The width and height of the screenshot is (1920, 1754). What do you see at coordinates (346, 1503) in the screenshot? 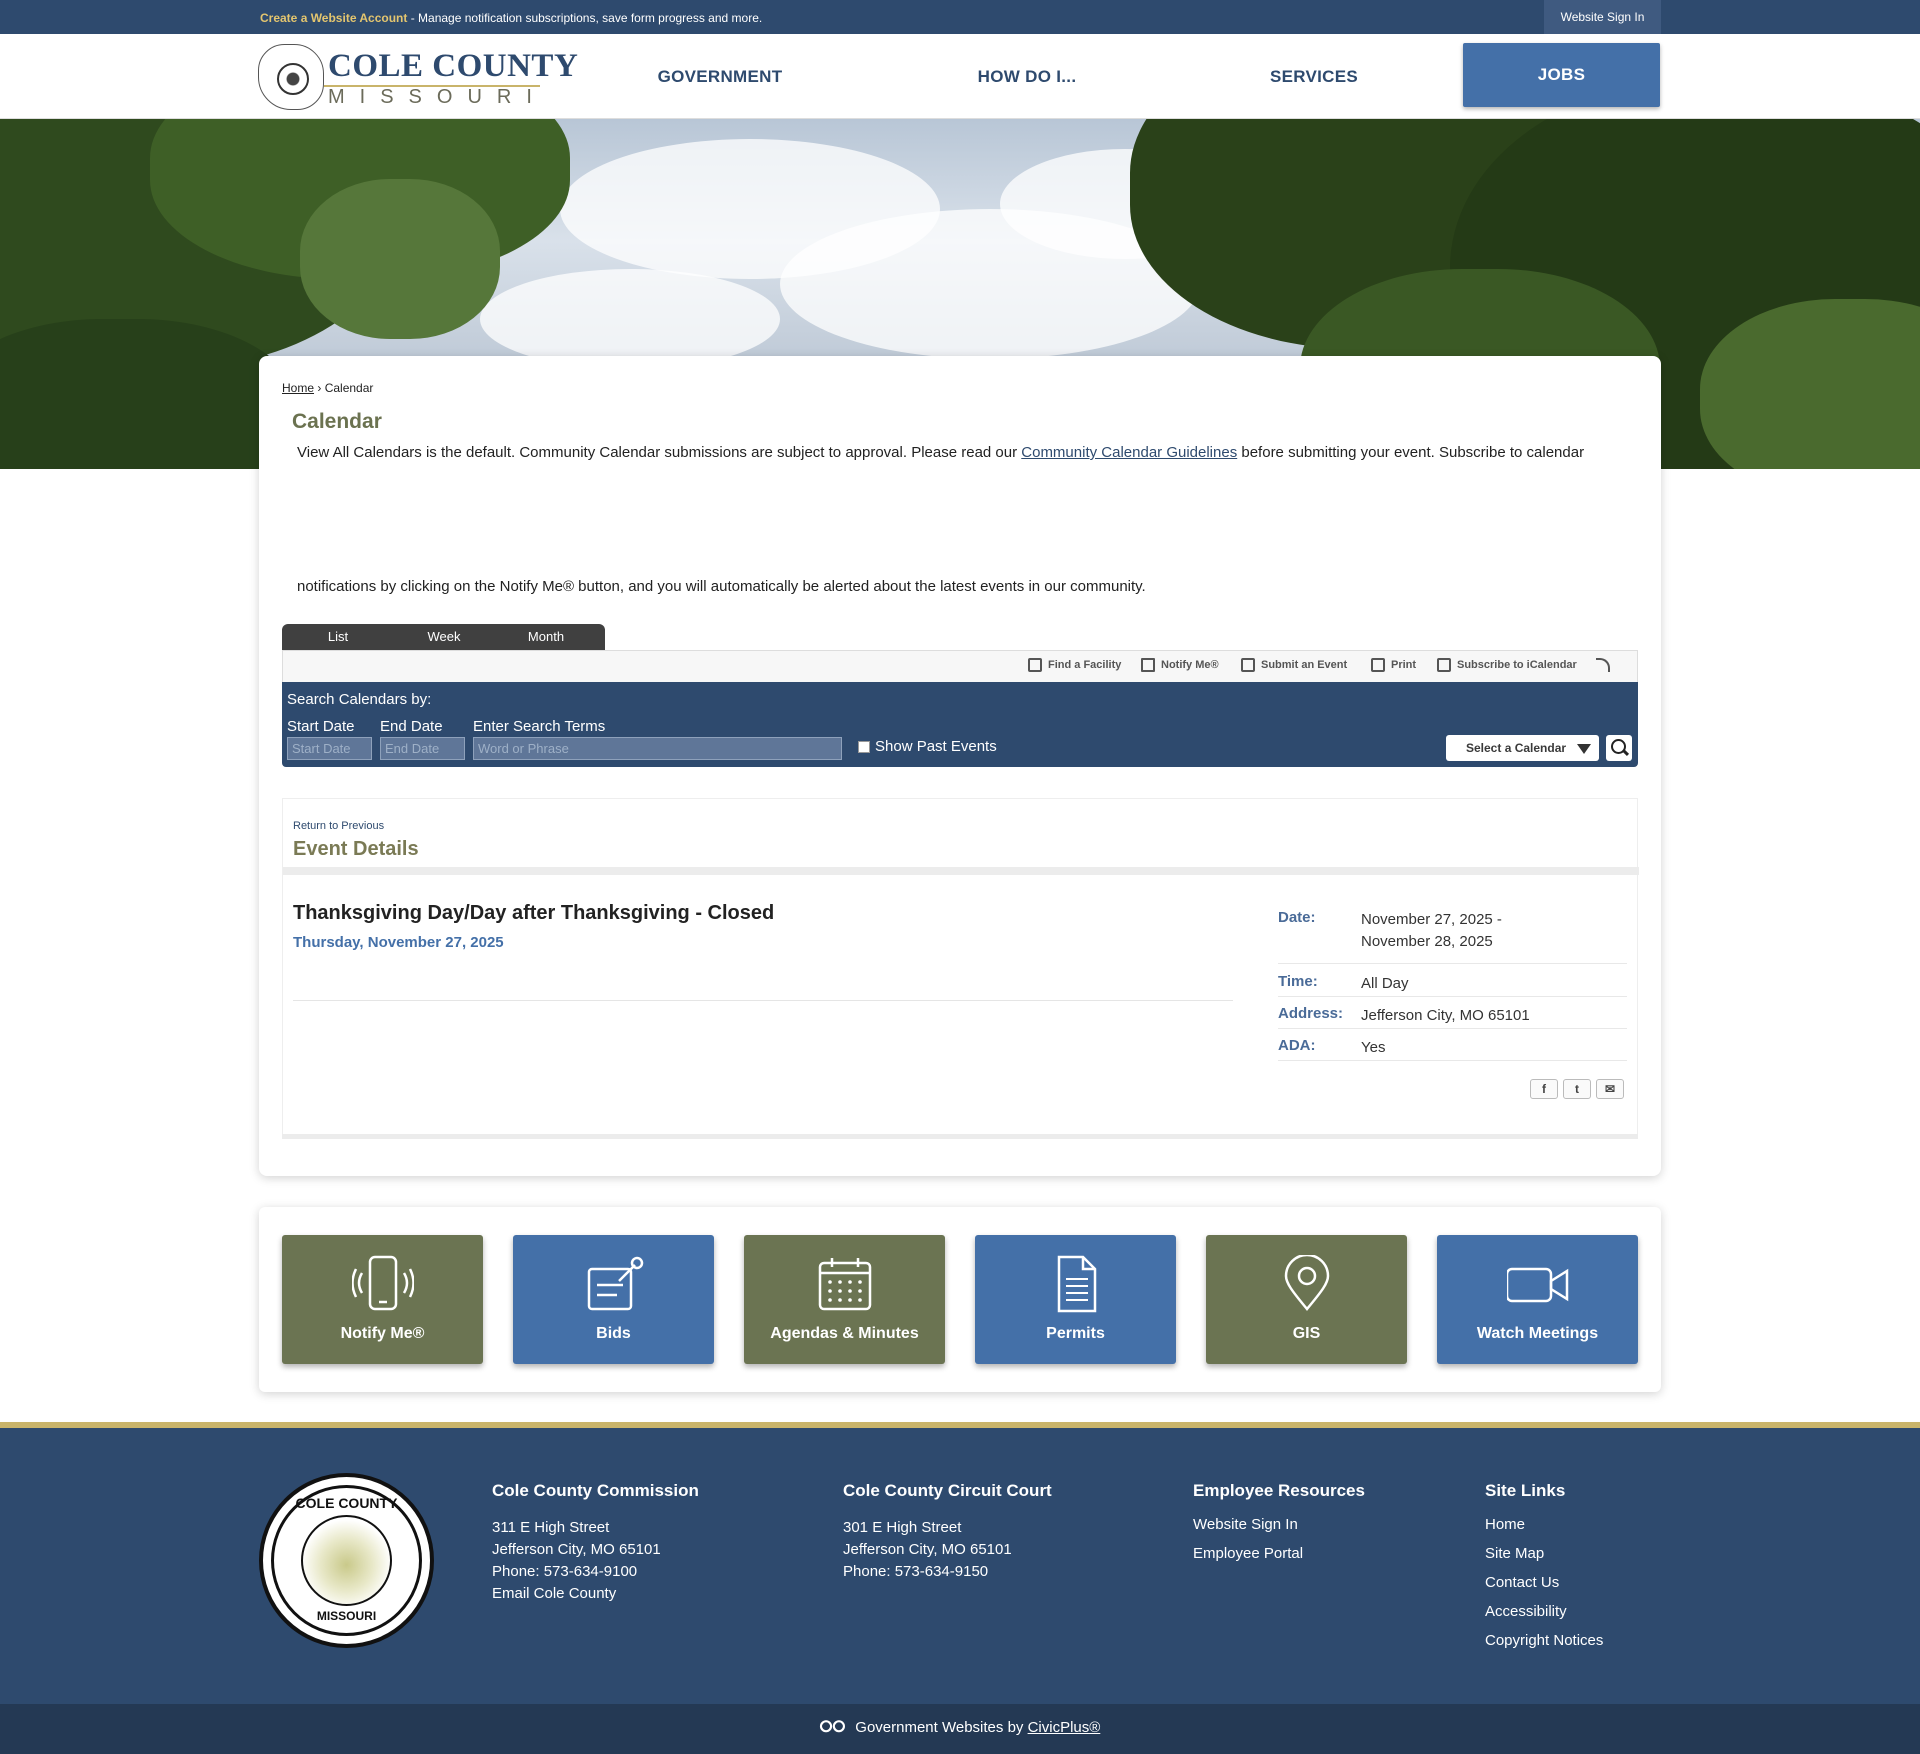
I see `seal-text-top: COLE COUNTY` at bounding box center [346, 1503].